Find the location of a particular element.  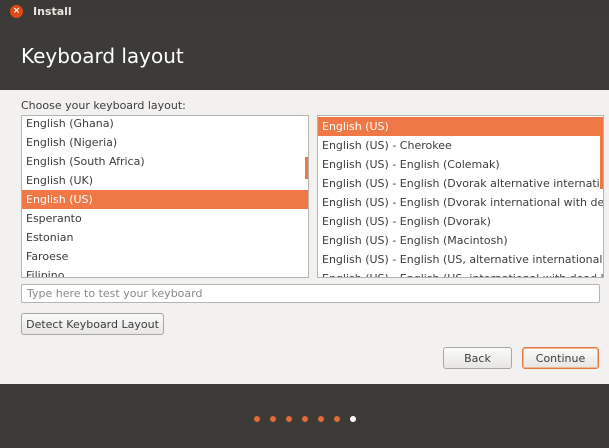

progress-footer is located at coordinates (304, 416).